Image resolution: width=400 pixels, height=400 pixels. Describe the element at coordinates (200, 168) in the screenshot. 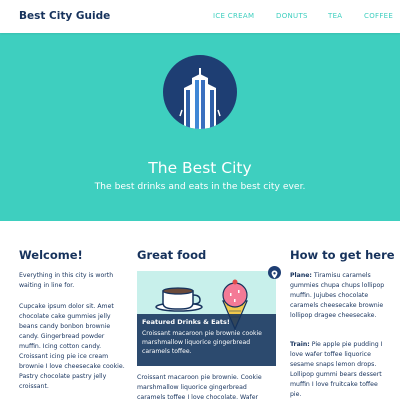

I see `hero-title: The Best City` at that location.